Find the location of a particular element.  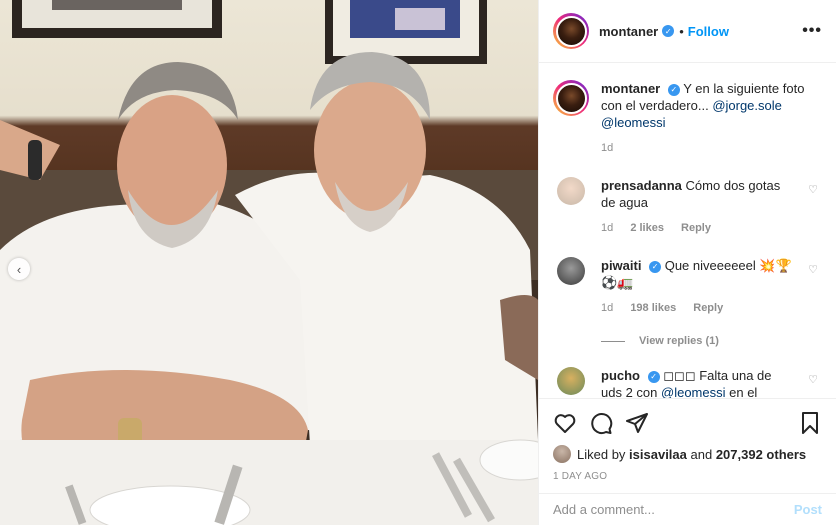

post-comment-button: Post is located at coordinates (808, 509).